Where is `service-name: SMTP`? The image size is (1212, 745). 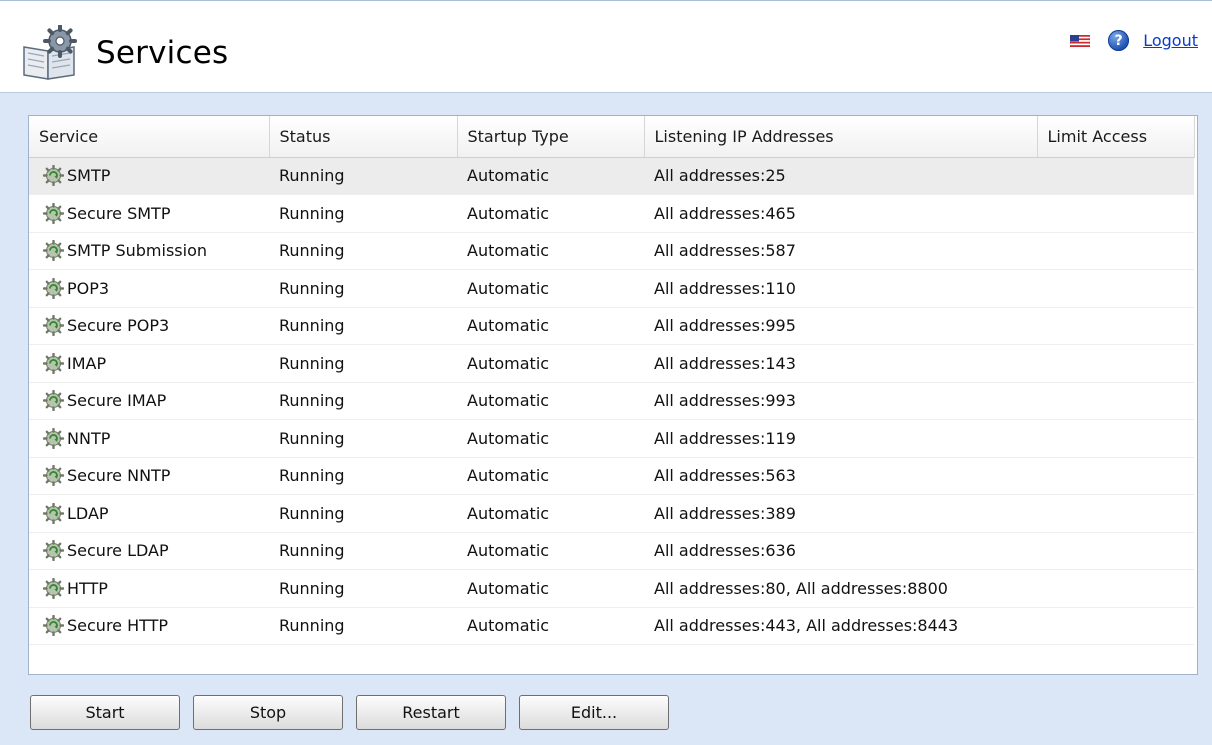
service-name: SMTP is located at coordinates (89, 176).